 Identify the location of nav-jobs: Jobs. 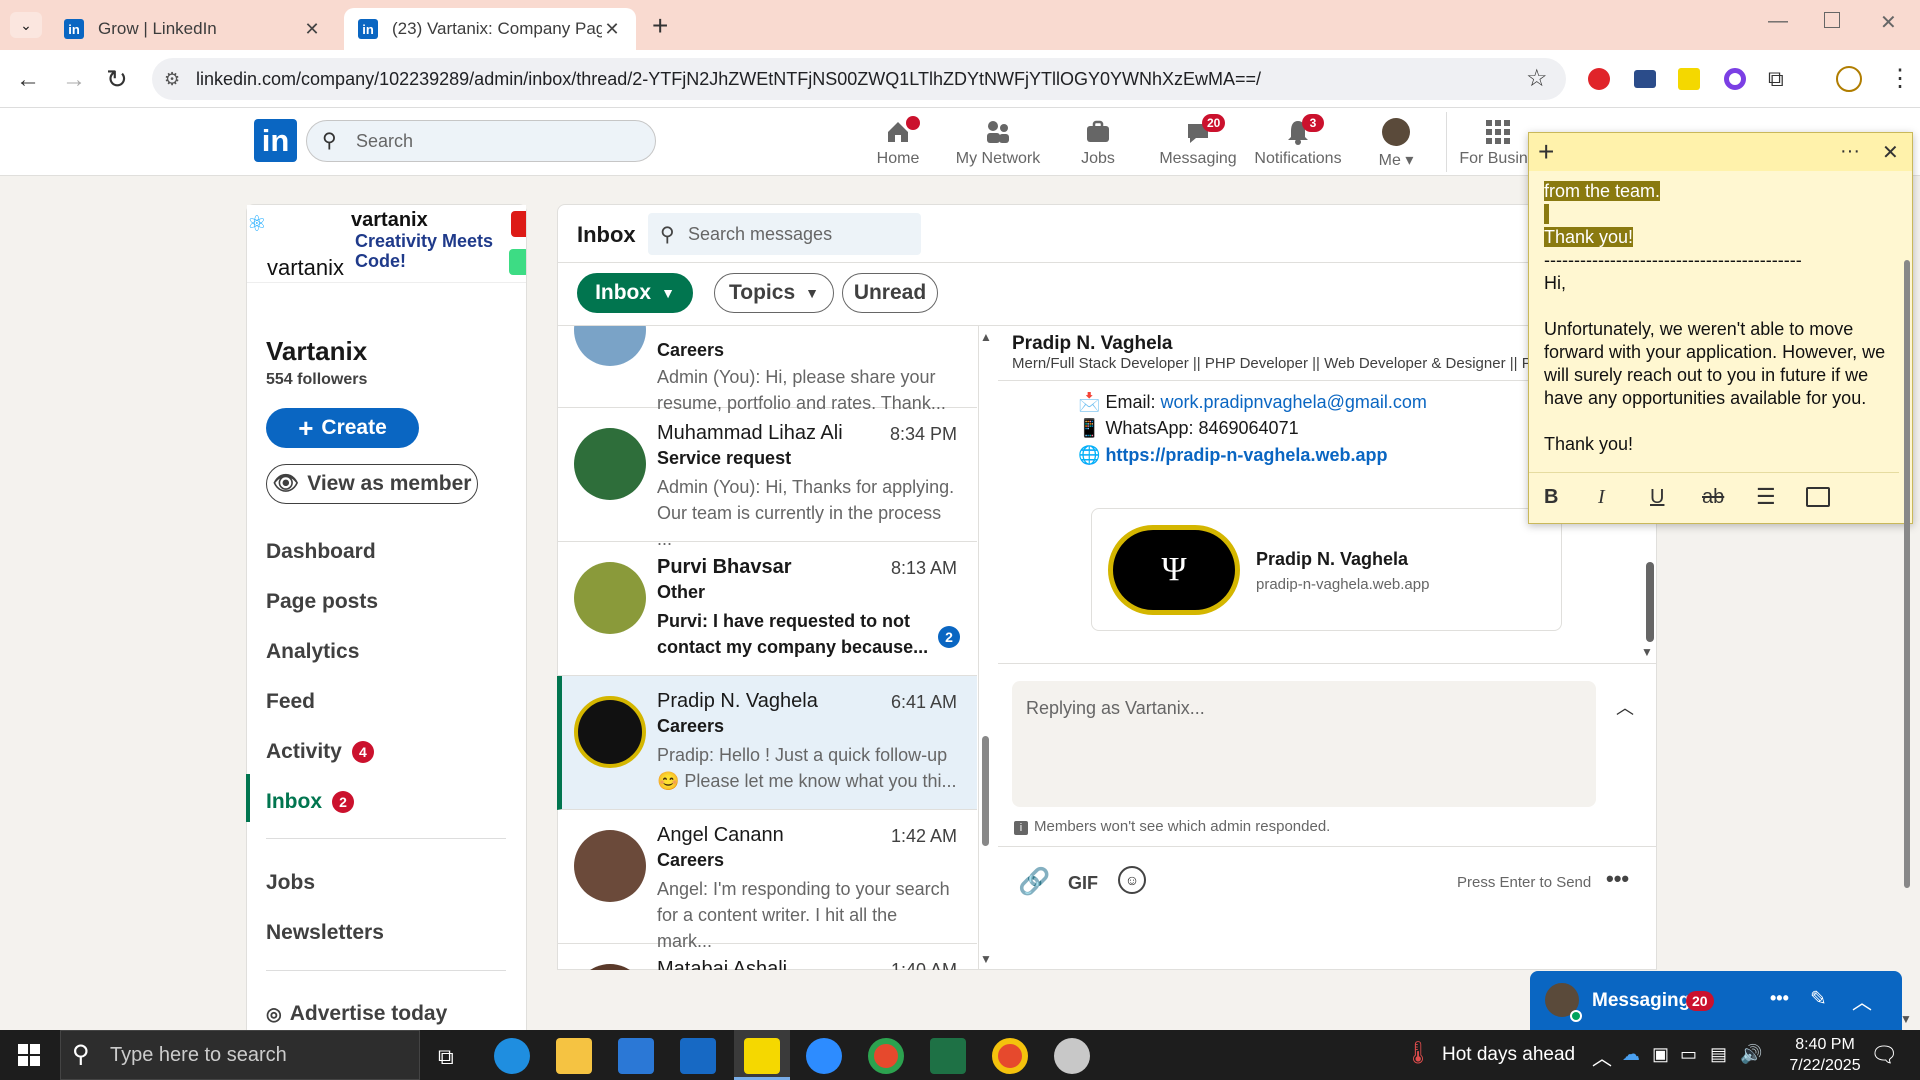
(1098, 144).